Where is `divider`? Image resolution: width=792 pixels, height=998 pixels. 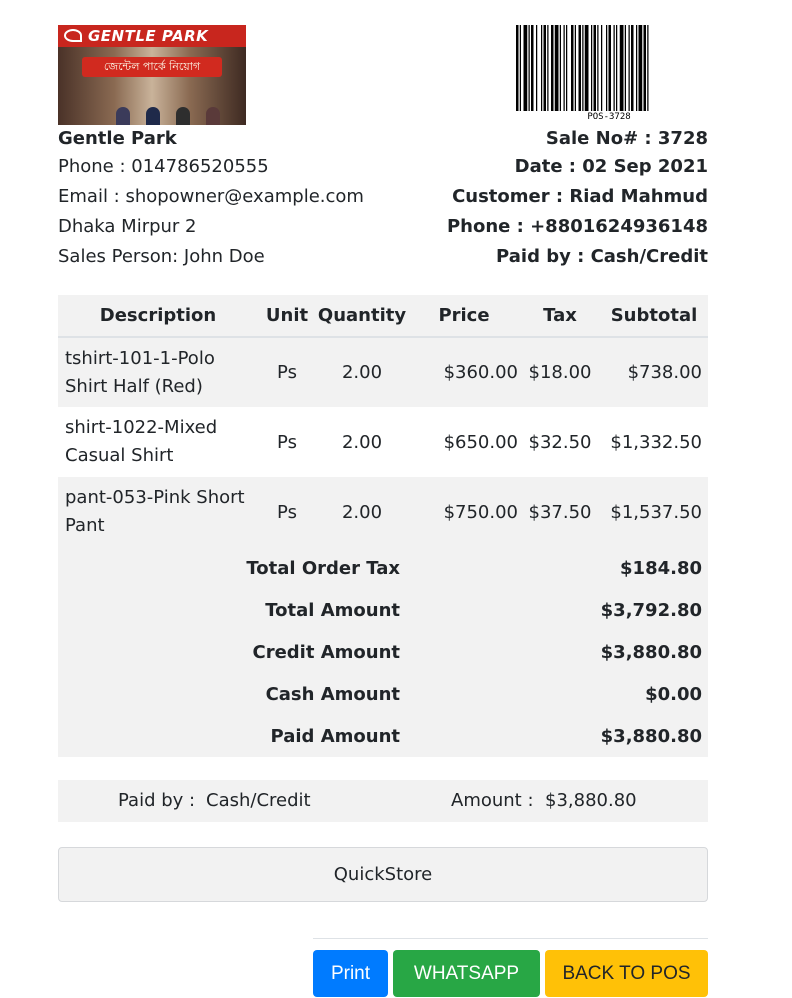
divider is located at coordinates (510, 938).